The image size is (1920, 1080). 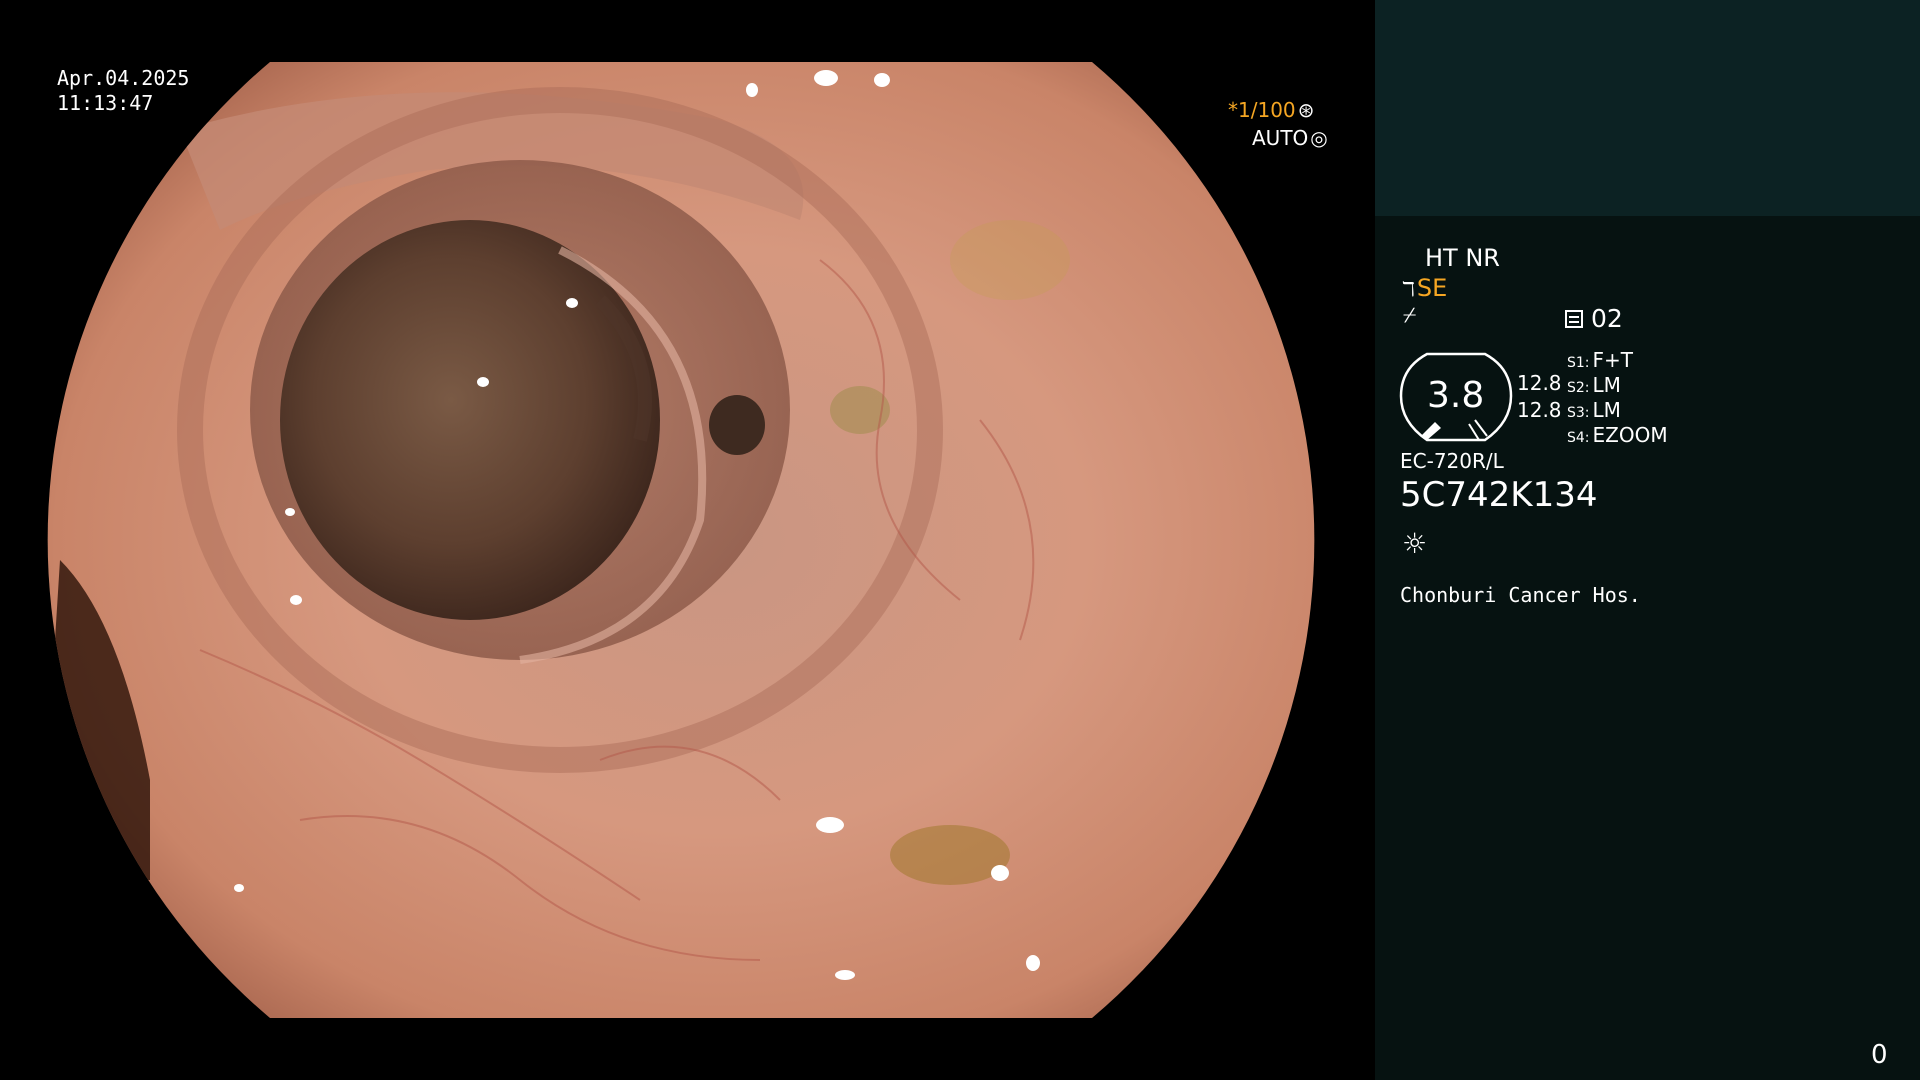 I want to click on switch-s3: S3: LM, so click(x=1594, y=410).